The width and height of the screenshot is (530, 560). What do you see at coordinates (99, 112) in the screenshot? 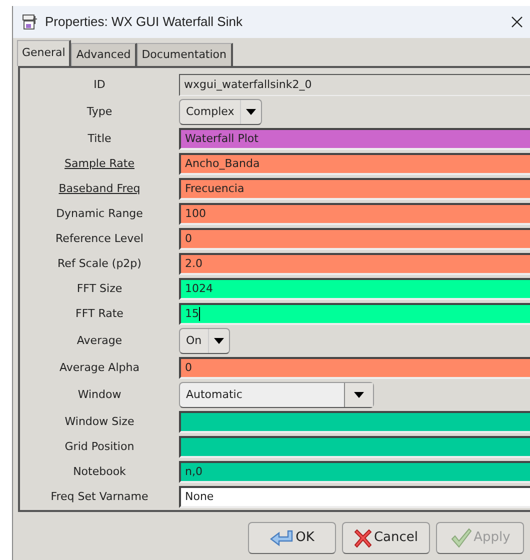
I see `param-label: Type` at bounding box center [99, 112].